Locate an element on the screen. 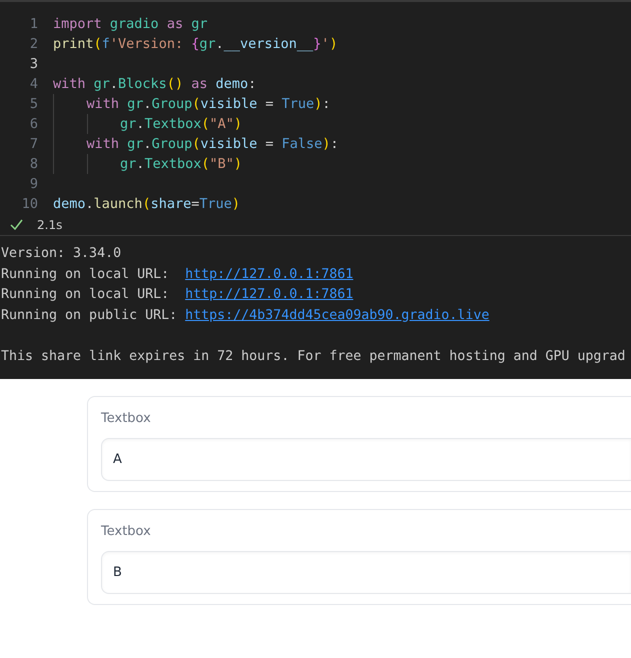 This screenshot has width=631, height=658. line-number: 1 is located at coordinates (33, 24).